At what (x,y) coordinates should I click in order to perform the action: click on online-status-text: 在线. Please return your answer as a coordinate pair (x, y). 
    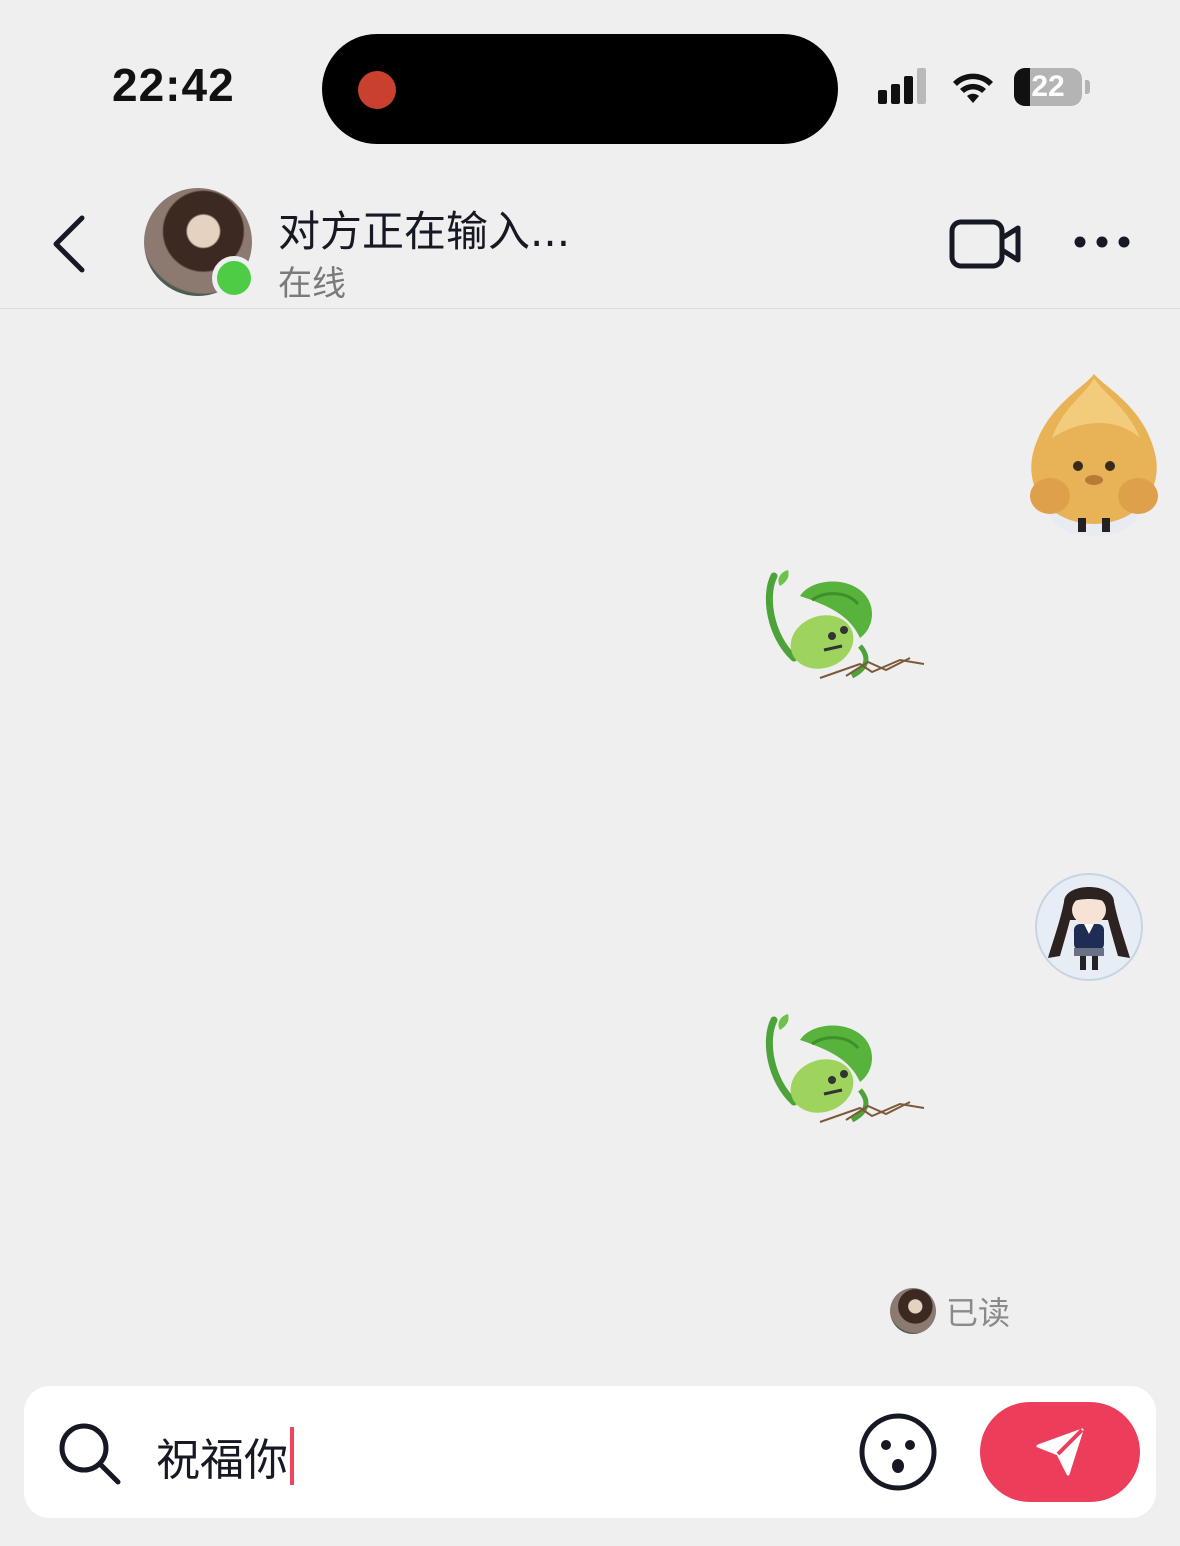
    Looking at the image, I should click on (312, 284).